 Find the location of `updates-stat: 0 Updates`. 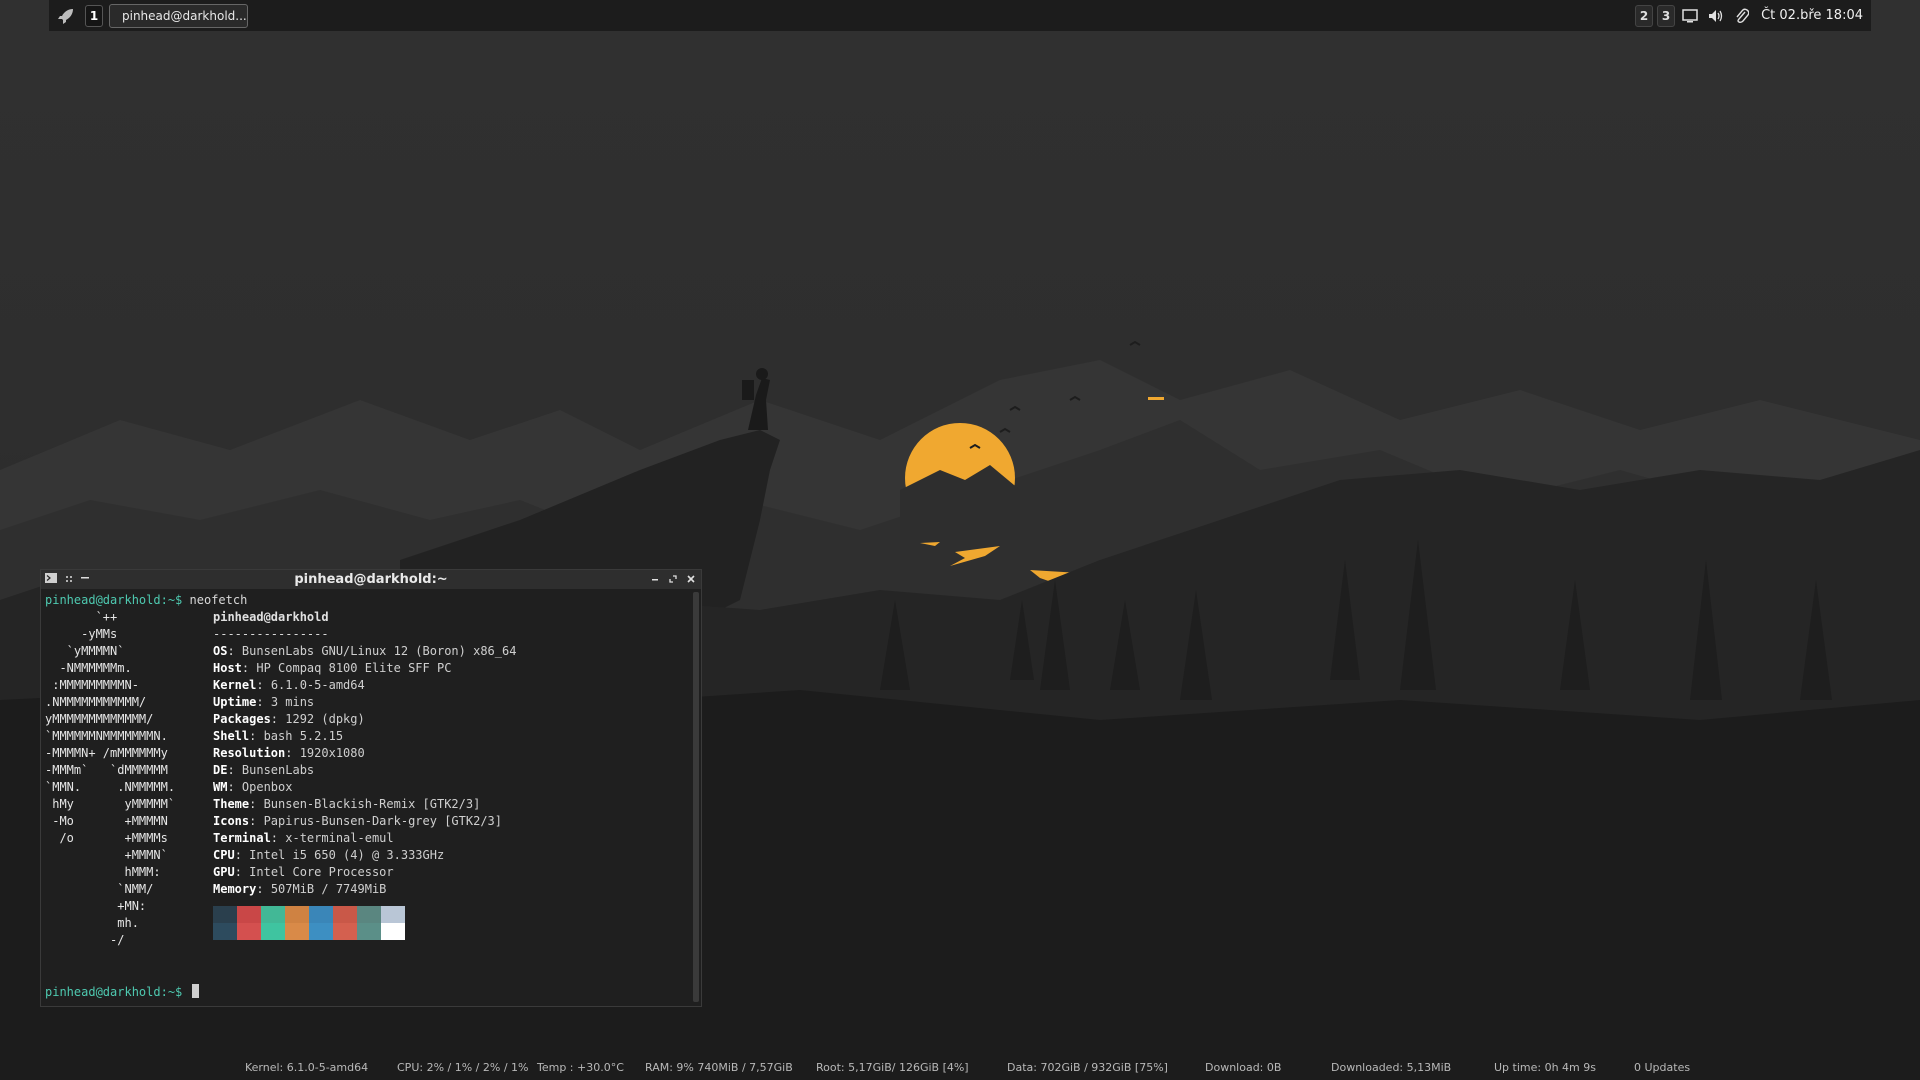

updates-stat: 0 Updates is located at coordinates (1662, 1067).